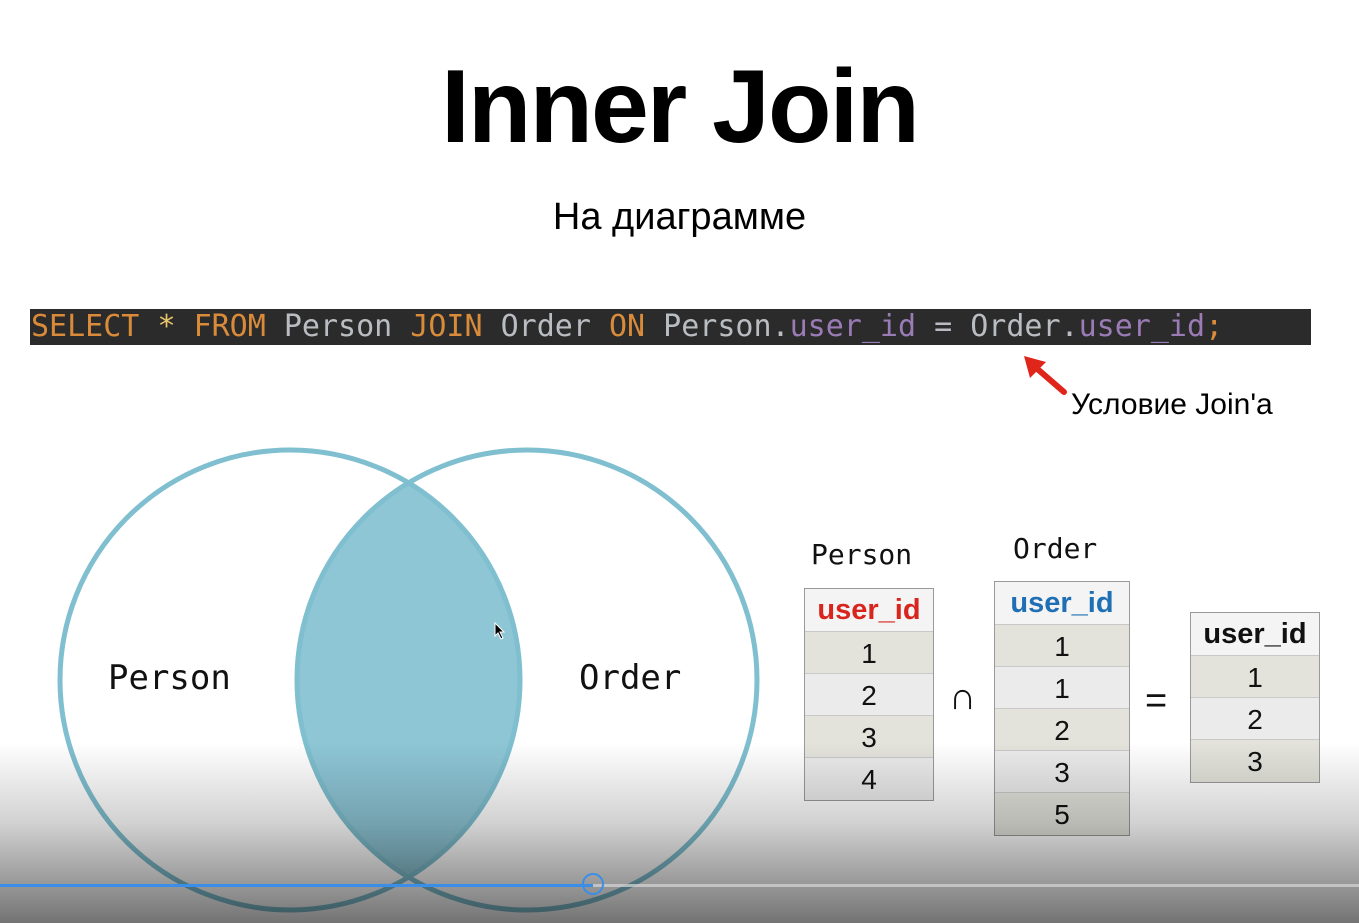 The image size is (1359, 923). What do you see at coordinates (1255, 634) in the screenshot?
I see `result-table-header: user_id` at bounding box center [1255, 634].